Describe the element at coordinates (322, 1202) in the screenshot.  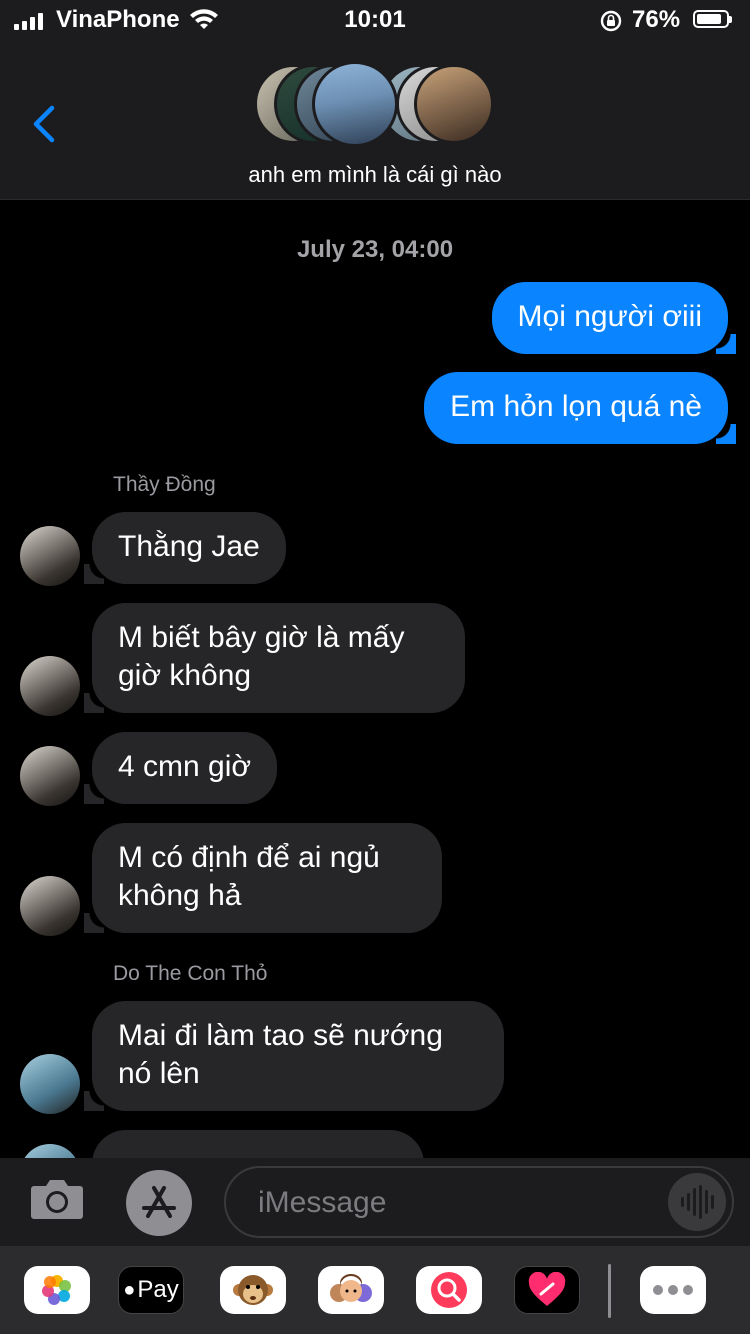
I see `message-input-placeholder: iMessage` at that location.